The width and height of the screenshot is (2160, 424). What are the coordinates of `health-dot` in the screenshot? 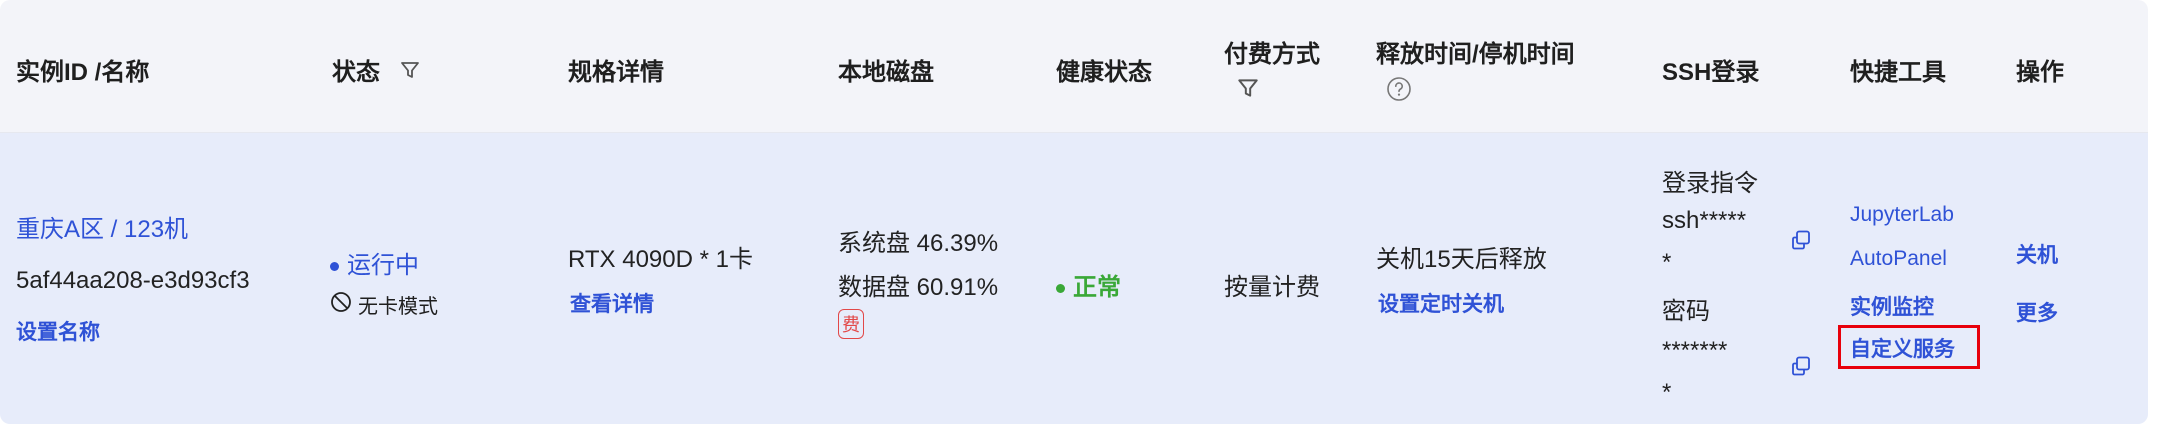 It's located at (1060, 289).